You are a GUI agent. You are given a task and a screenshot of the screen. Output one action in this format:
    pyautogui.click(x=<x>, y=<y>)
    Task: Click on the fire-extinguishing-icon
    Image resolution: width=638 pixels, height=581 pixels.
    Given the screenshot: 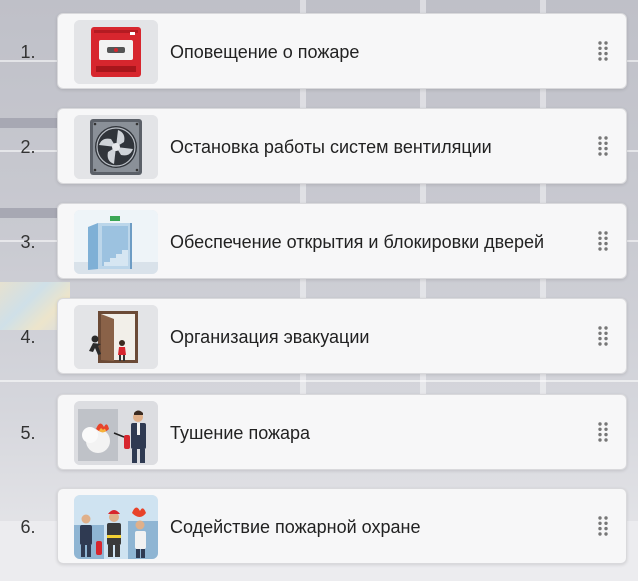 What is the action you would take?
    pyautogui.click(x=116, y=433)
    